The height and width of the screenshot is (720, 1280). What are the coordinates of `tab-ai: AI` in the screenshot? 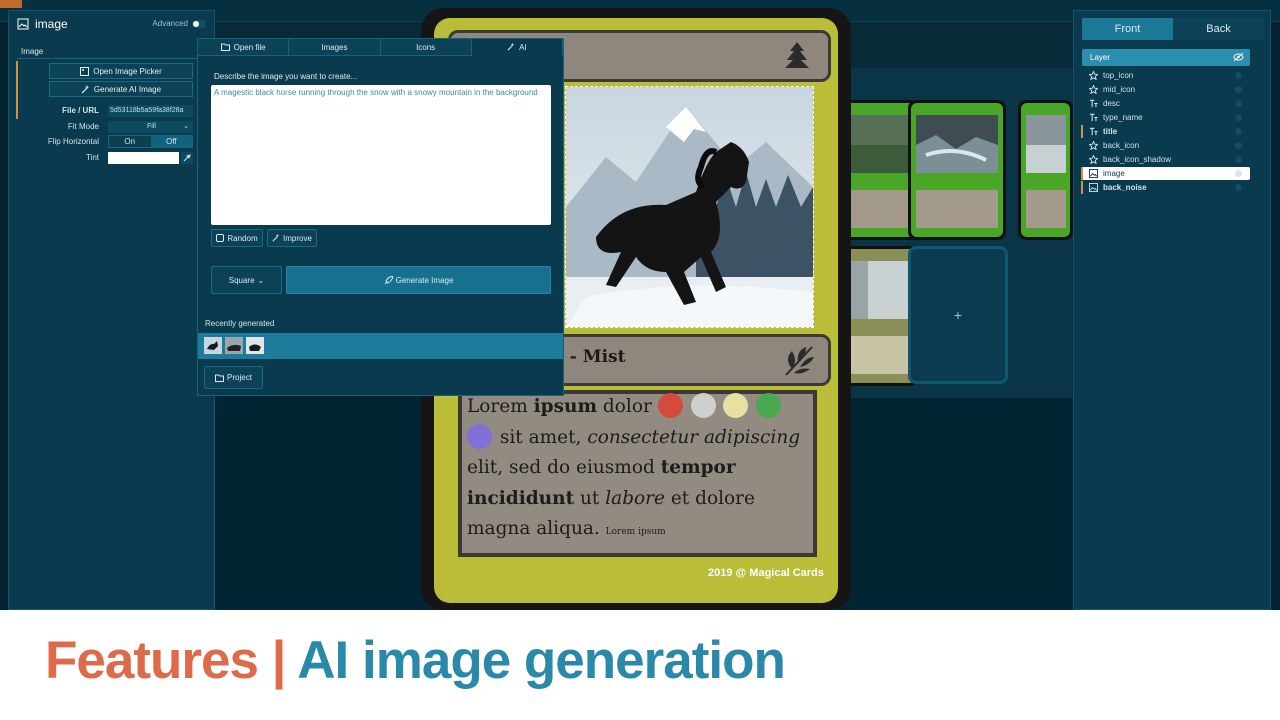 It's located at (517, 47).